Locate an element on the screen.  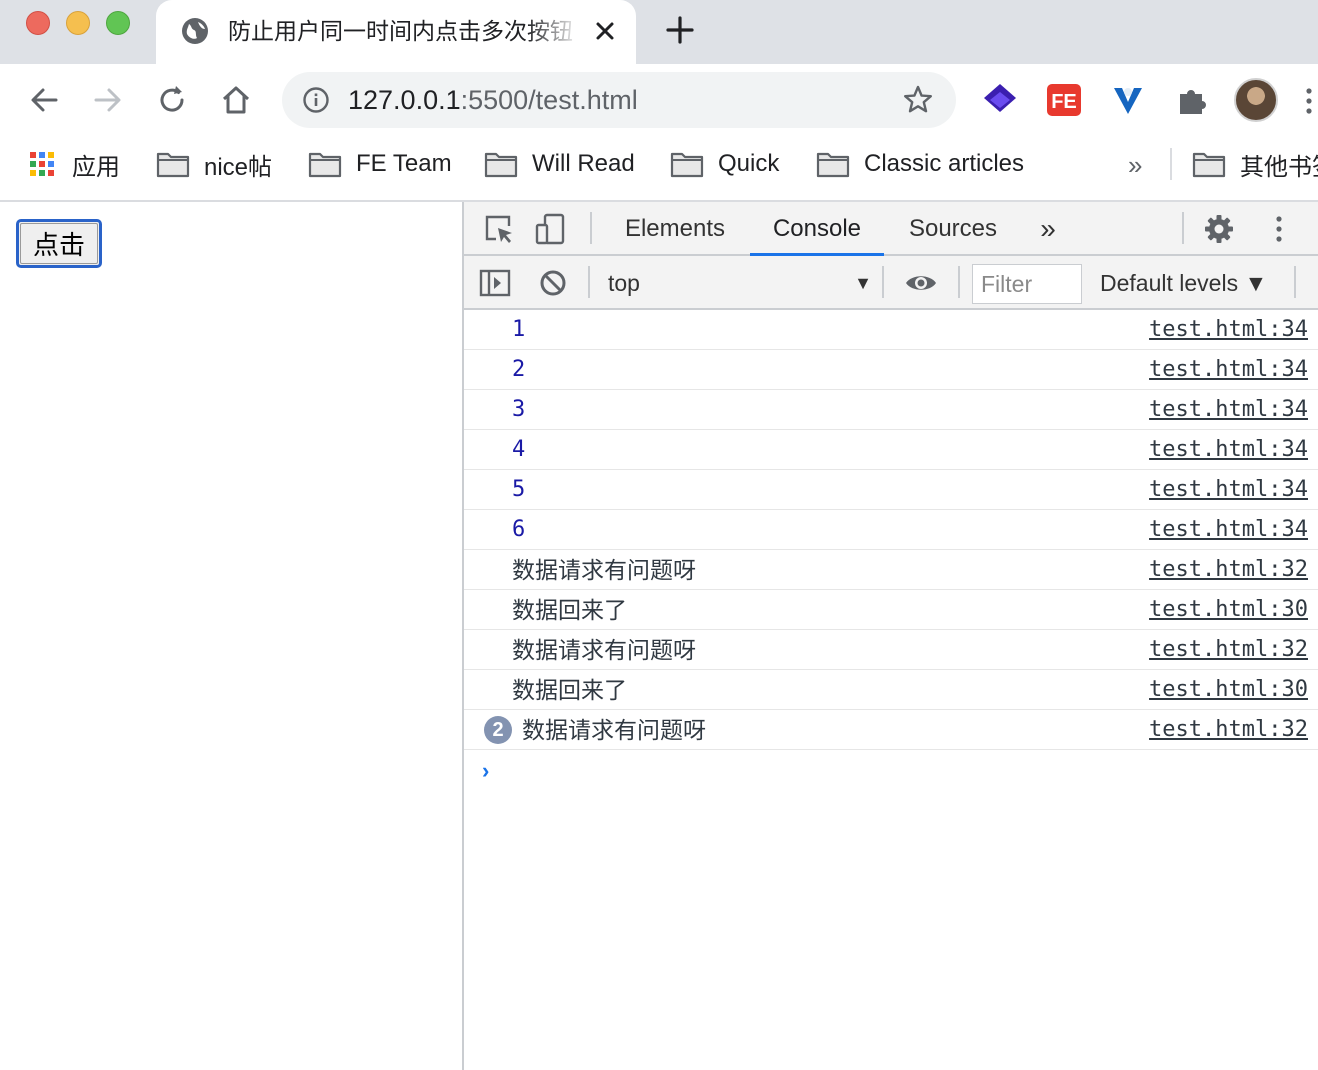
console-message-text: 4 is located at coordinates (519, 449).